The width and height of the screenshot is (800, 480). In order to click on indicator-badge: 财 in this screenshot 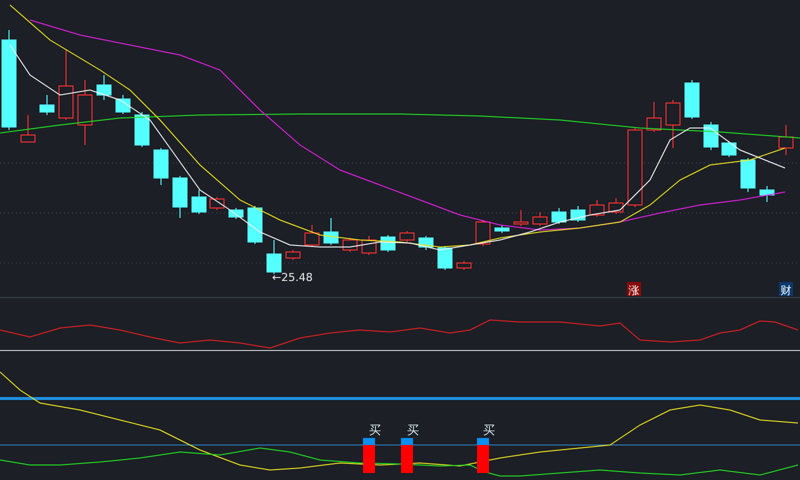, I will do `click(786, 289)`.